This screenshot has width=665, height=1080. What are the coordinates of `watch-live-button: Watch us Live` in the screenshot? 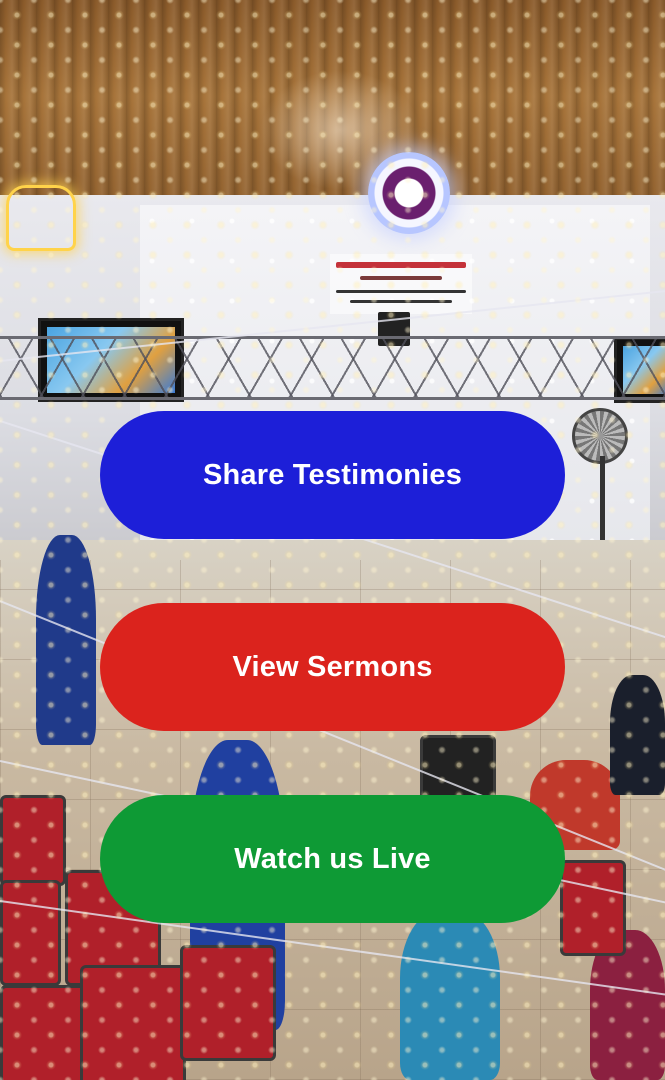 It's located at (332, 859).